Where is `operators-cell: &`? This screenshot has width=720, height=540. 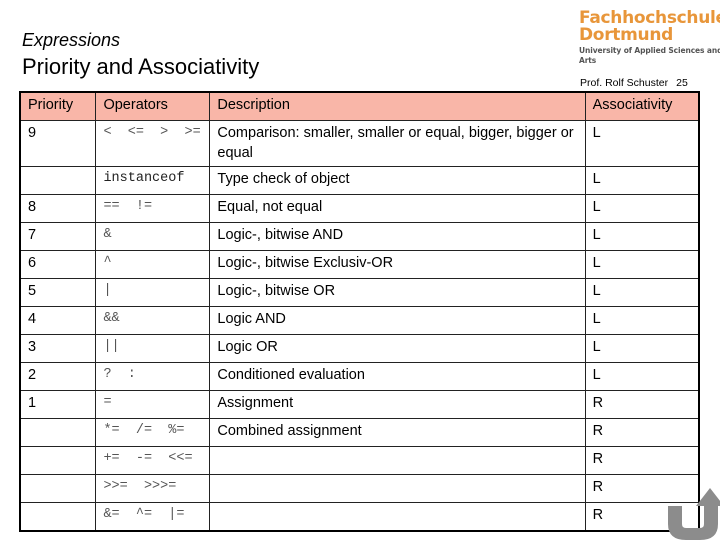 operators-cell: & is located at coordinates (153, 236).